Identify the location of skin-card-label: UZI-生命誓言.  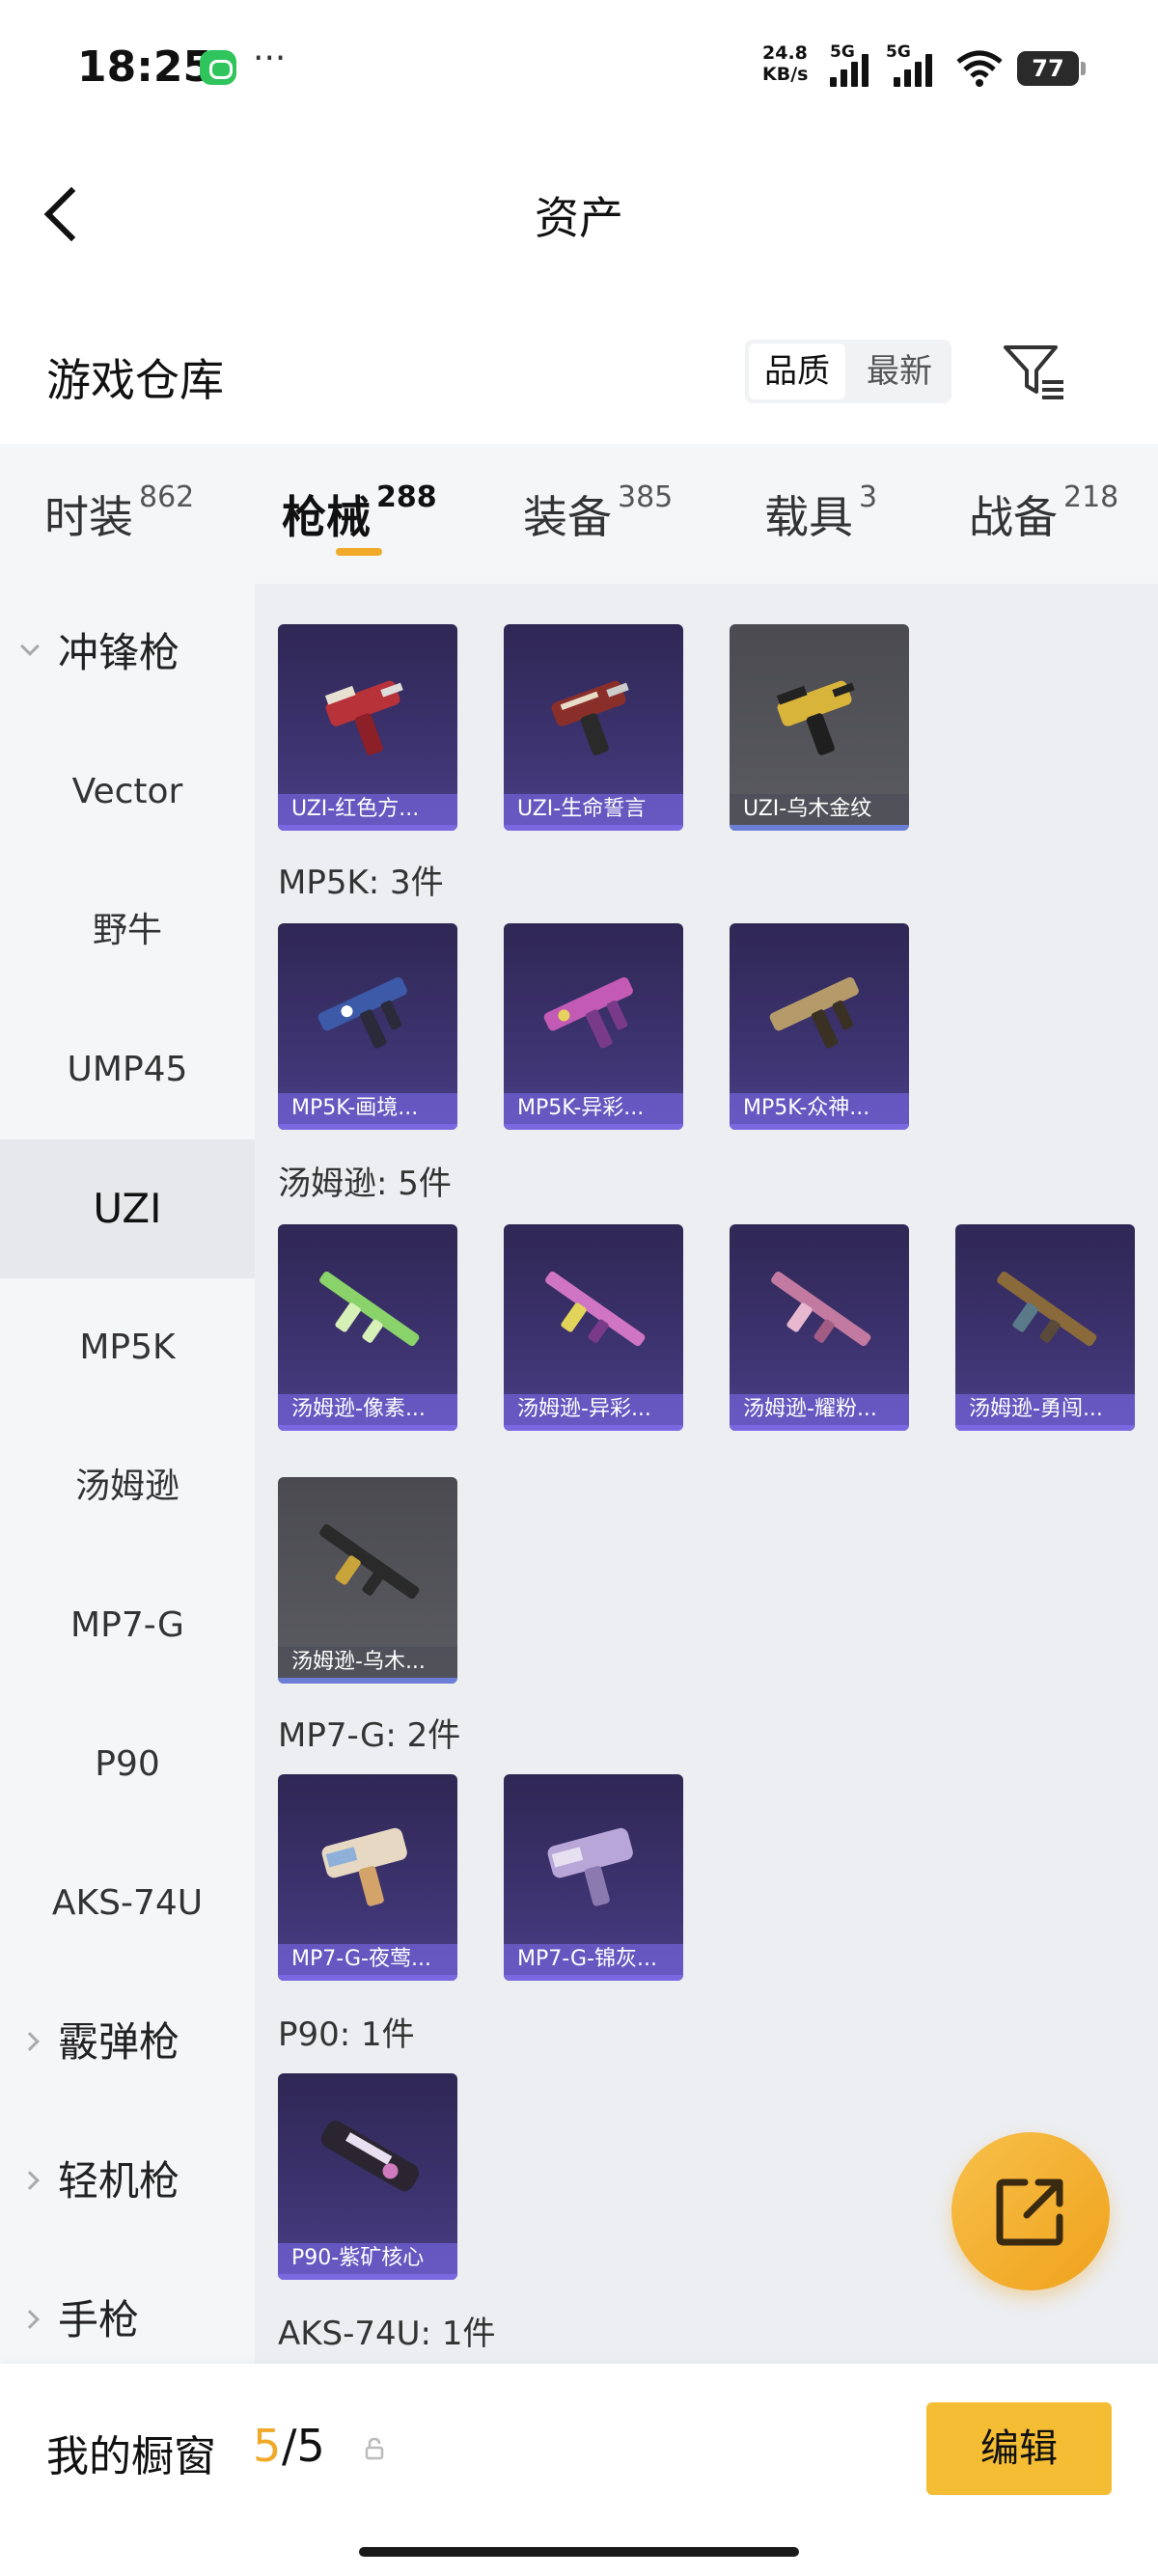
(593, 810).